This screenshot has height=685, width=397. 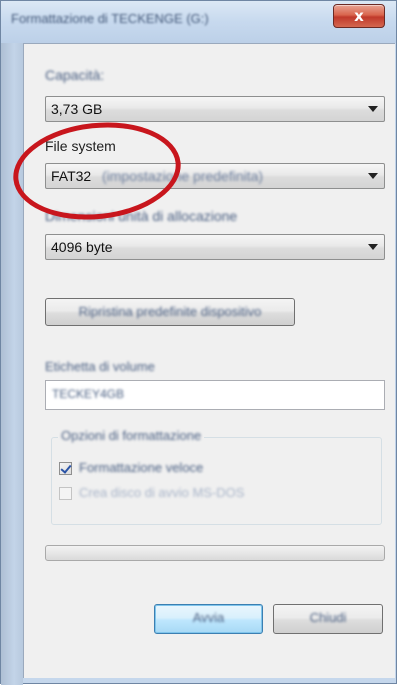 What do you see at coordinates (215, 247) in the screenshot?
I see `allocation-size-select: 4096 byte` at bounding box center [215, 247].